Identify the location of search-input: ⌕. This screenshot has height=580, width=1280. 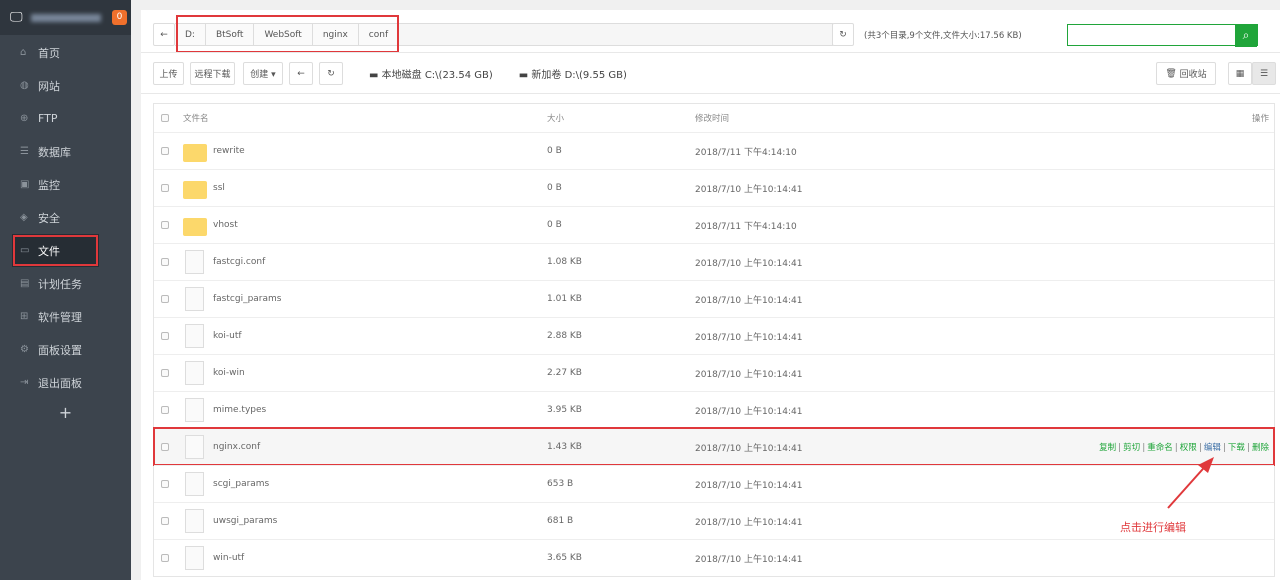
(1162, 35).